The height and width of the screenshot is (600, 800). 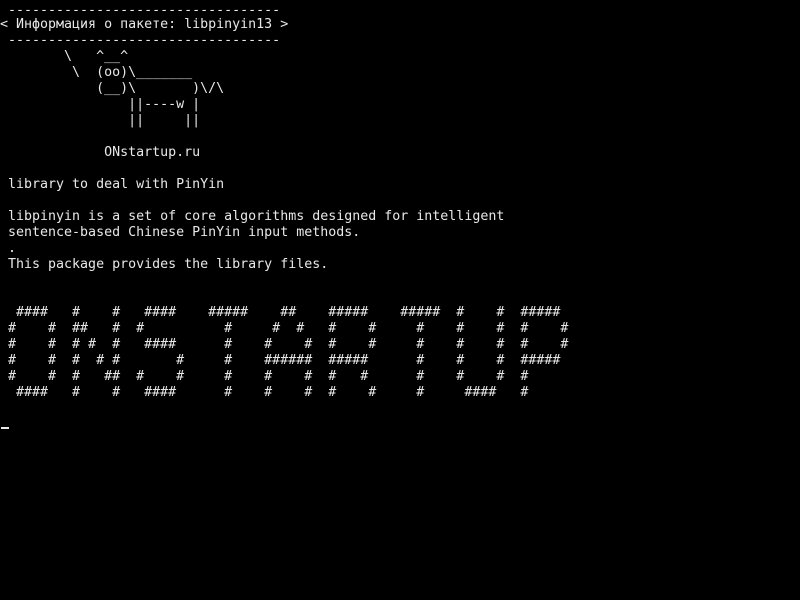 What do you see at coordinates (164, 264) in the screenshot?
I see `package-description-line-4: This package provides the library files.` at bounding box center [164, 264].